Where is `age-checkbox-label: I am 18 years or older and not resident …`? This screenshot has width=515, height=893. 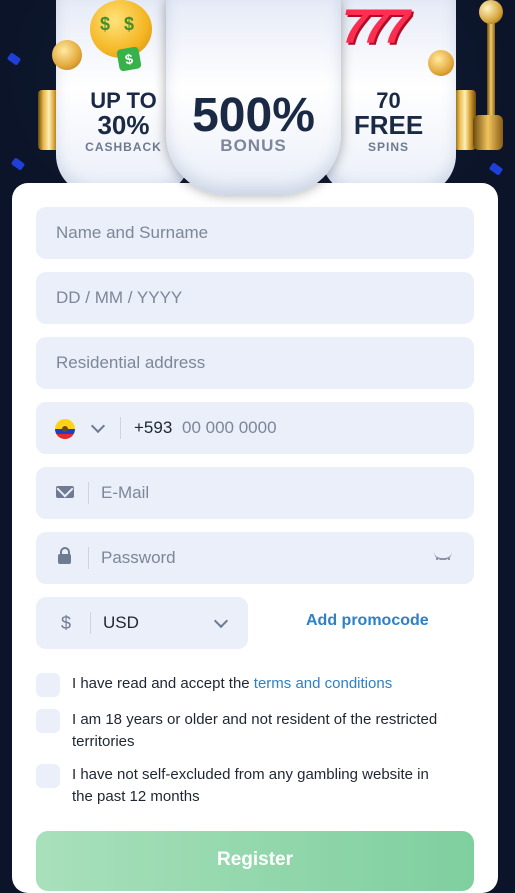
age-checkbox-label: I am 18 years or older and not resident … is located at coordinates (255, 730).